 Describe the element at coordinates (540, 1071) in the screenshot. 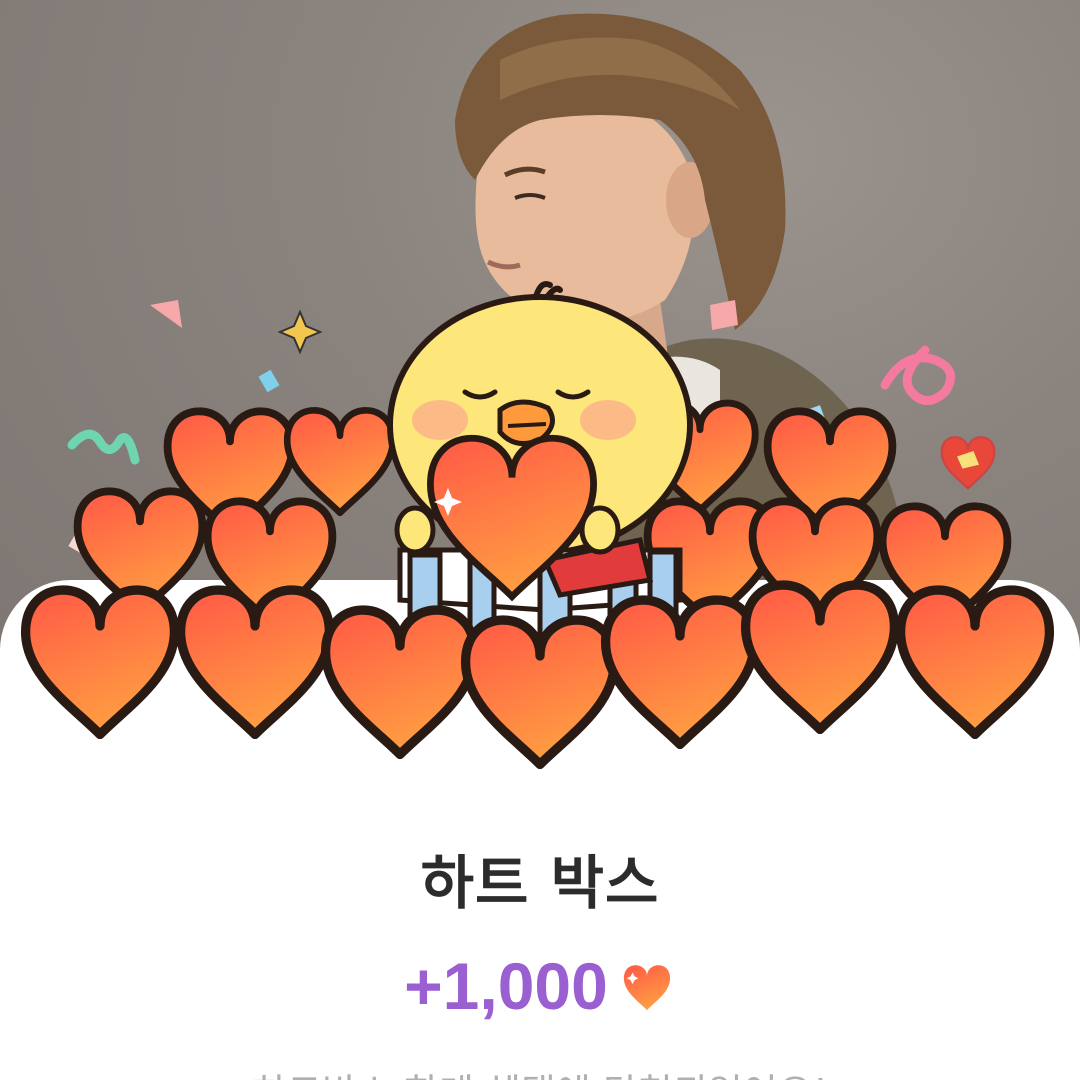

I see `popup-description: 하트박스 한데 혜택에 당첨되었어요!` at that location.